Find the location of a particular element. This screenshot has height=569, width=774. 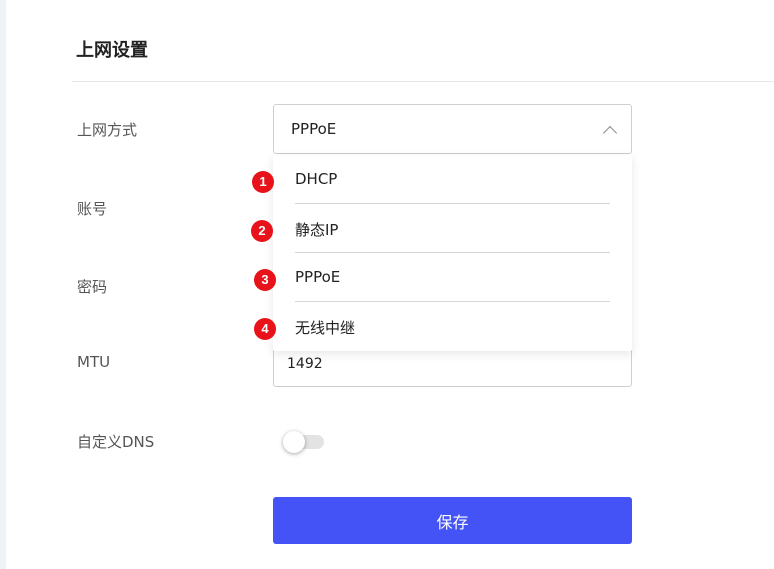

chevron-up-icon is located at coordinates (609, 131).